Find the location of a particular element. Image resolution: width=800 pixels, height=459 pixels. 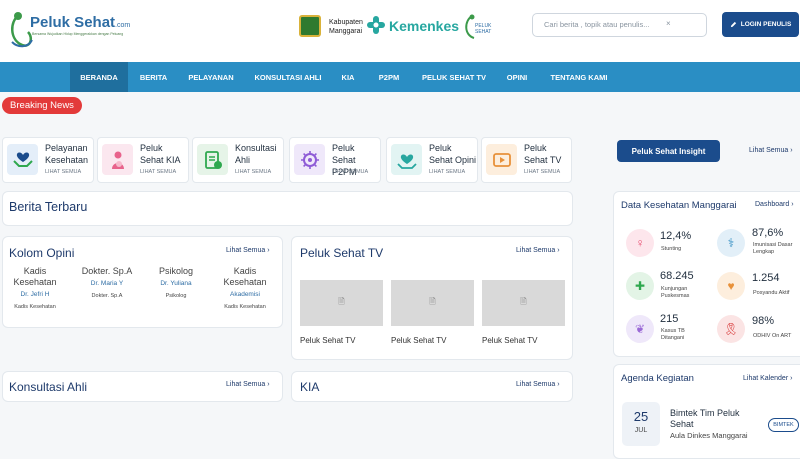

author-photo: Dokter. Sp.A is located at coordinates (107, 271).